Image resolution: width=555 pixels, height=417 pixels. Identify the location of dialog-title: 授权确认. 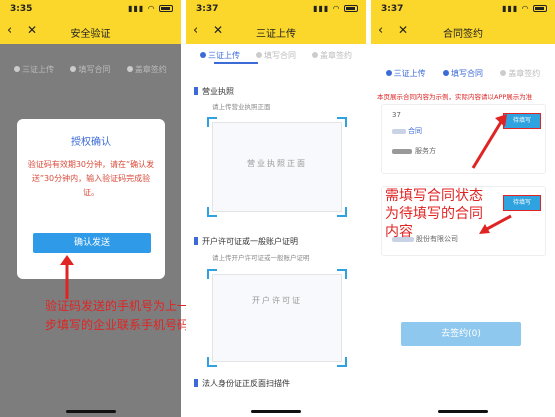
(91, 142).